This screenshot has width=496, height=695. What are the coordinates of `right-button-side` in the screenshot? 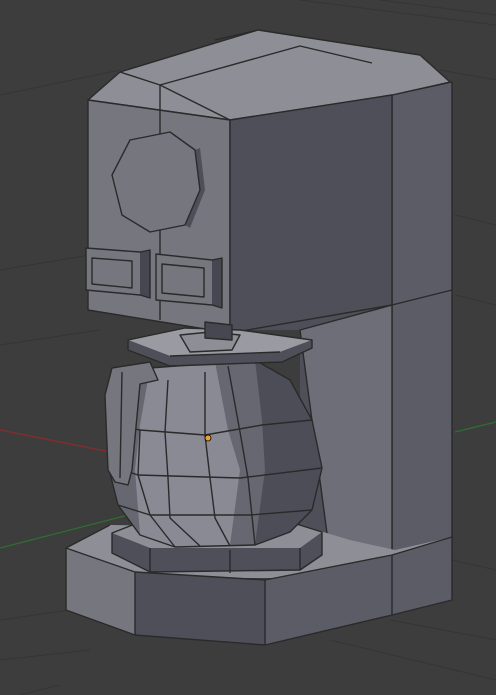 It's located at (217, 283).